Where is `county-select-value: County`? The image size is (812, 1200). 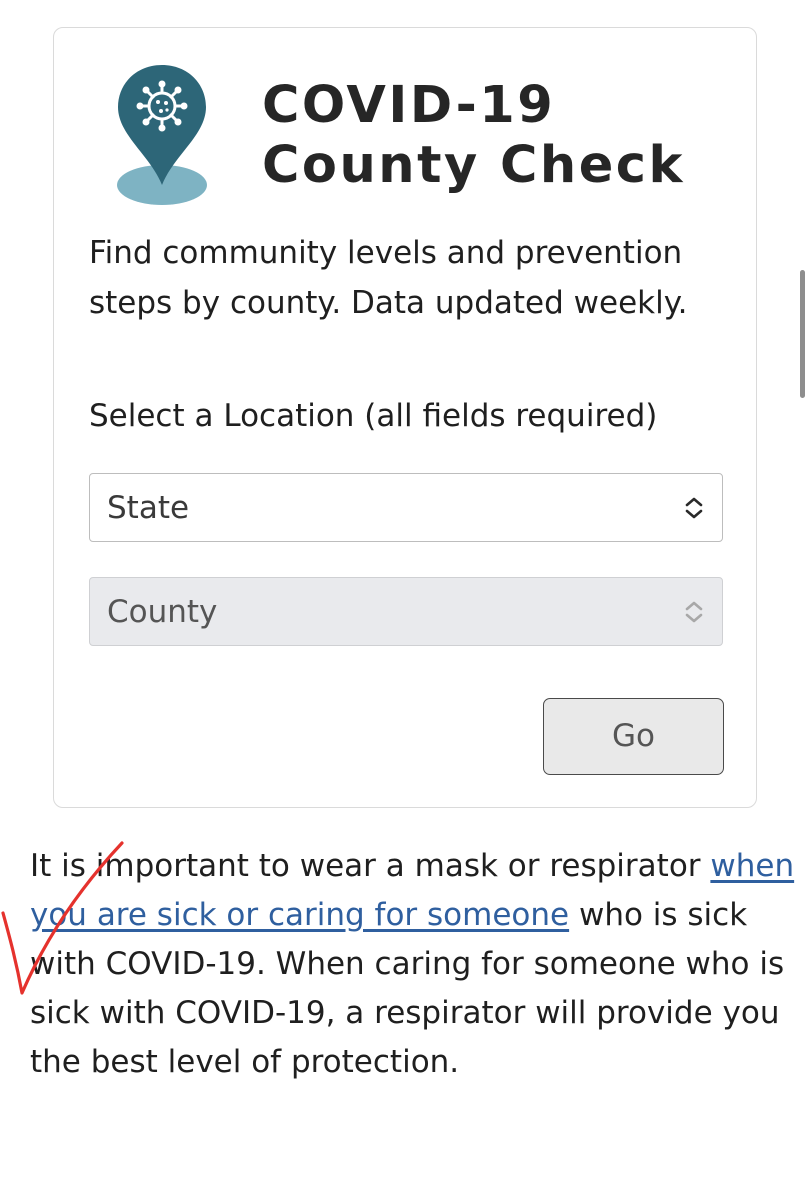 county-select-value: County is located at coordinates (162, 612).